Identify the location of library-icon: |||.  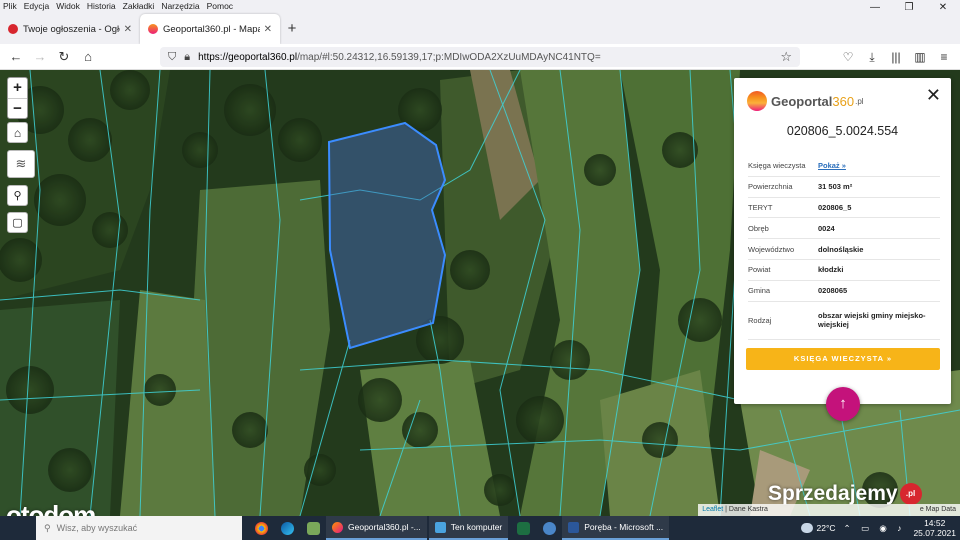
(896, 57).